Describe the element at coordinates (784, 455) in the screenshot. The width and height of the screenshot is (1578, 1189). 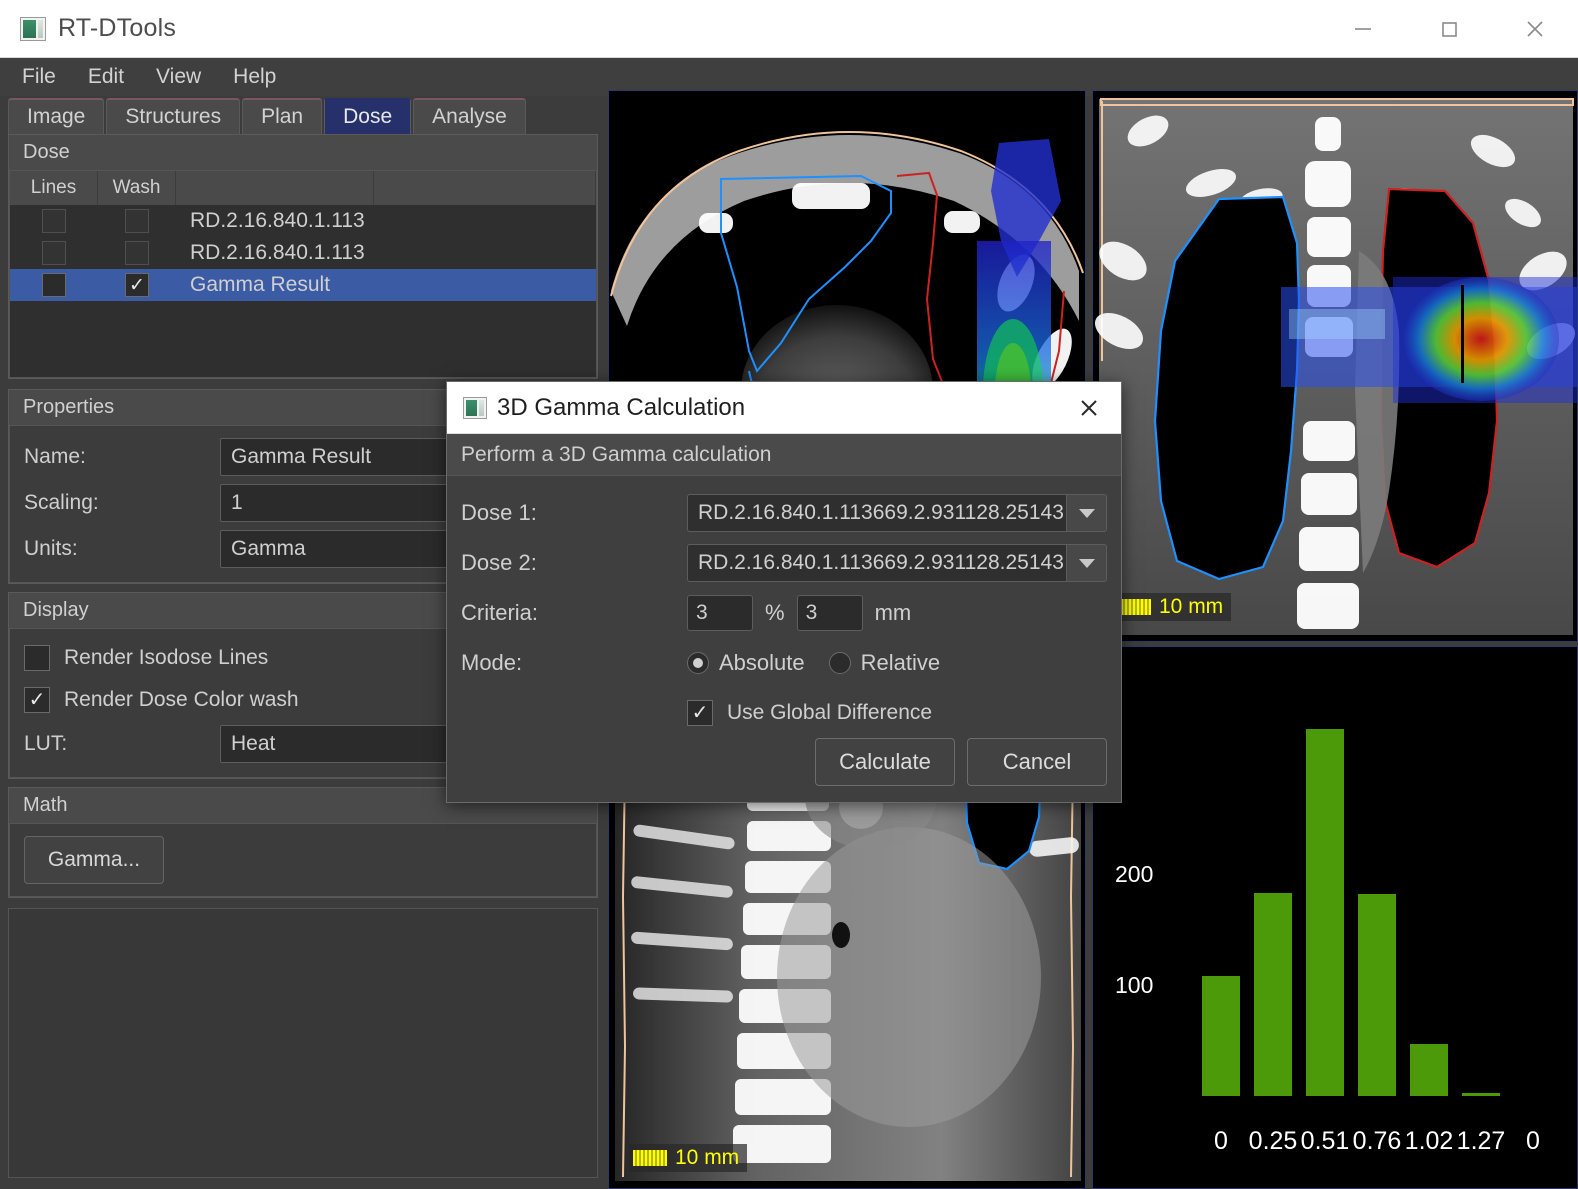
I see `dialog-subtitle: Perform a 3D Gamma calculation` at that location.